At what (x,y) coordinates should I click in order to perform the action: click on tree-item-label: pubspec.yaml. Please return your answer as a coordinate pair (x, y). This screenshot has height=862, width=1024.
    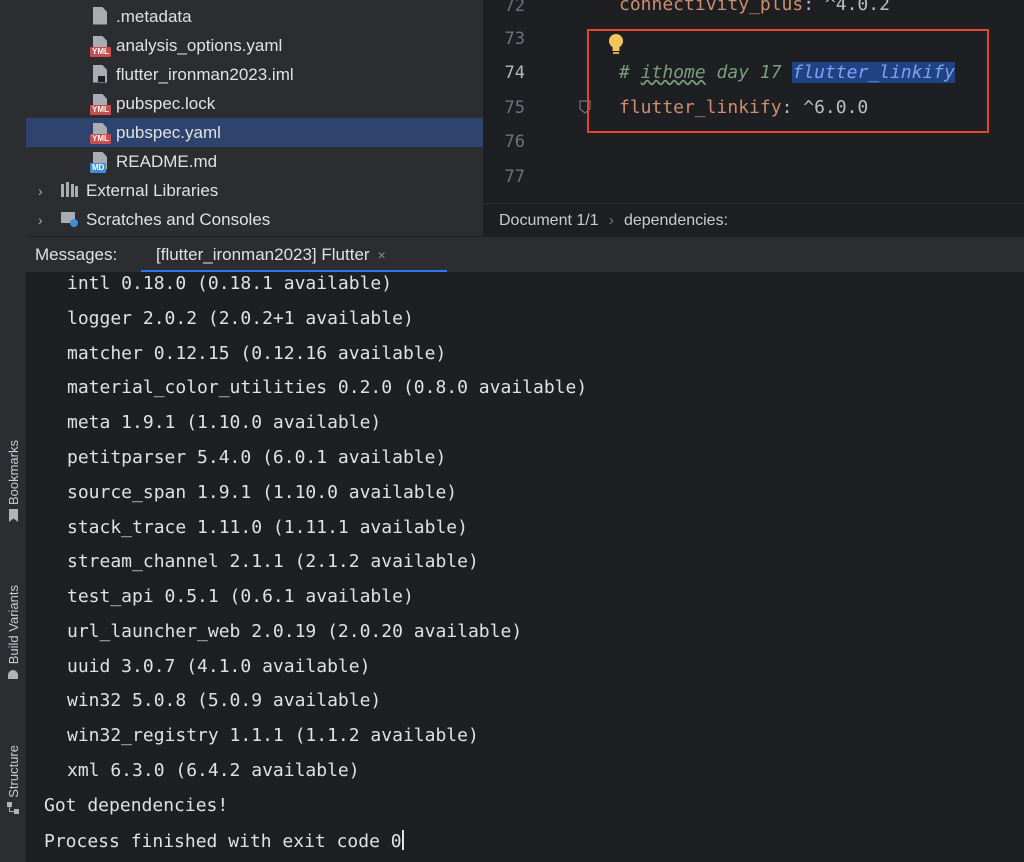
    Looking at the image, I should click on (168, 132).